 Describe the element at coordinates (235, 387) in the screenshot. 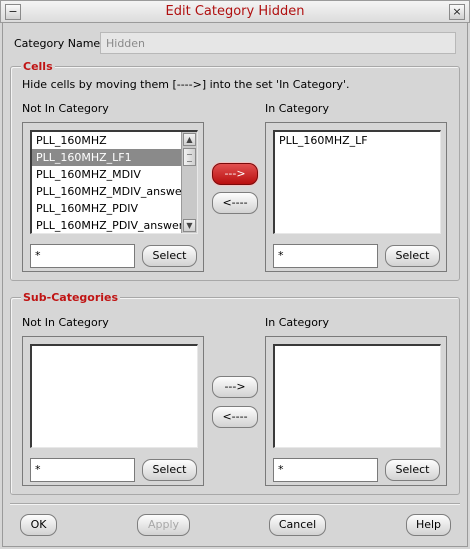

I see `sub-move-right-button: --->` at that location.